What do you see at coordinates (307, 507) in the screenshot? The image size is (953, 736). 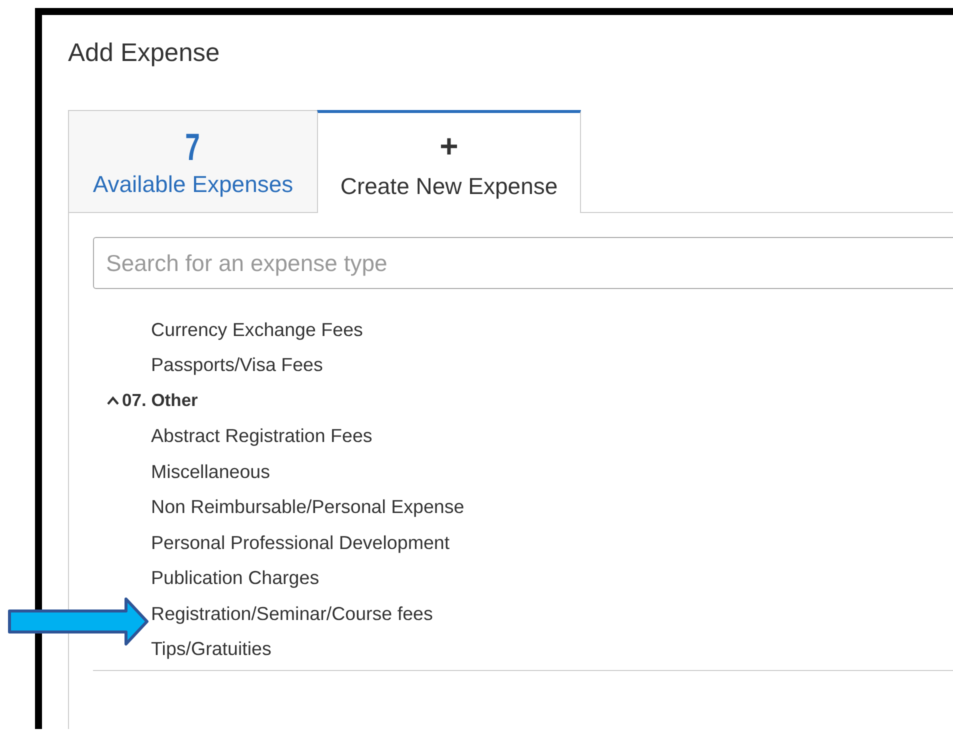 I see `expense-type-item: Non Reimbursable/Personal Expense` at bounding box center [307, 507].